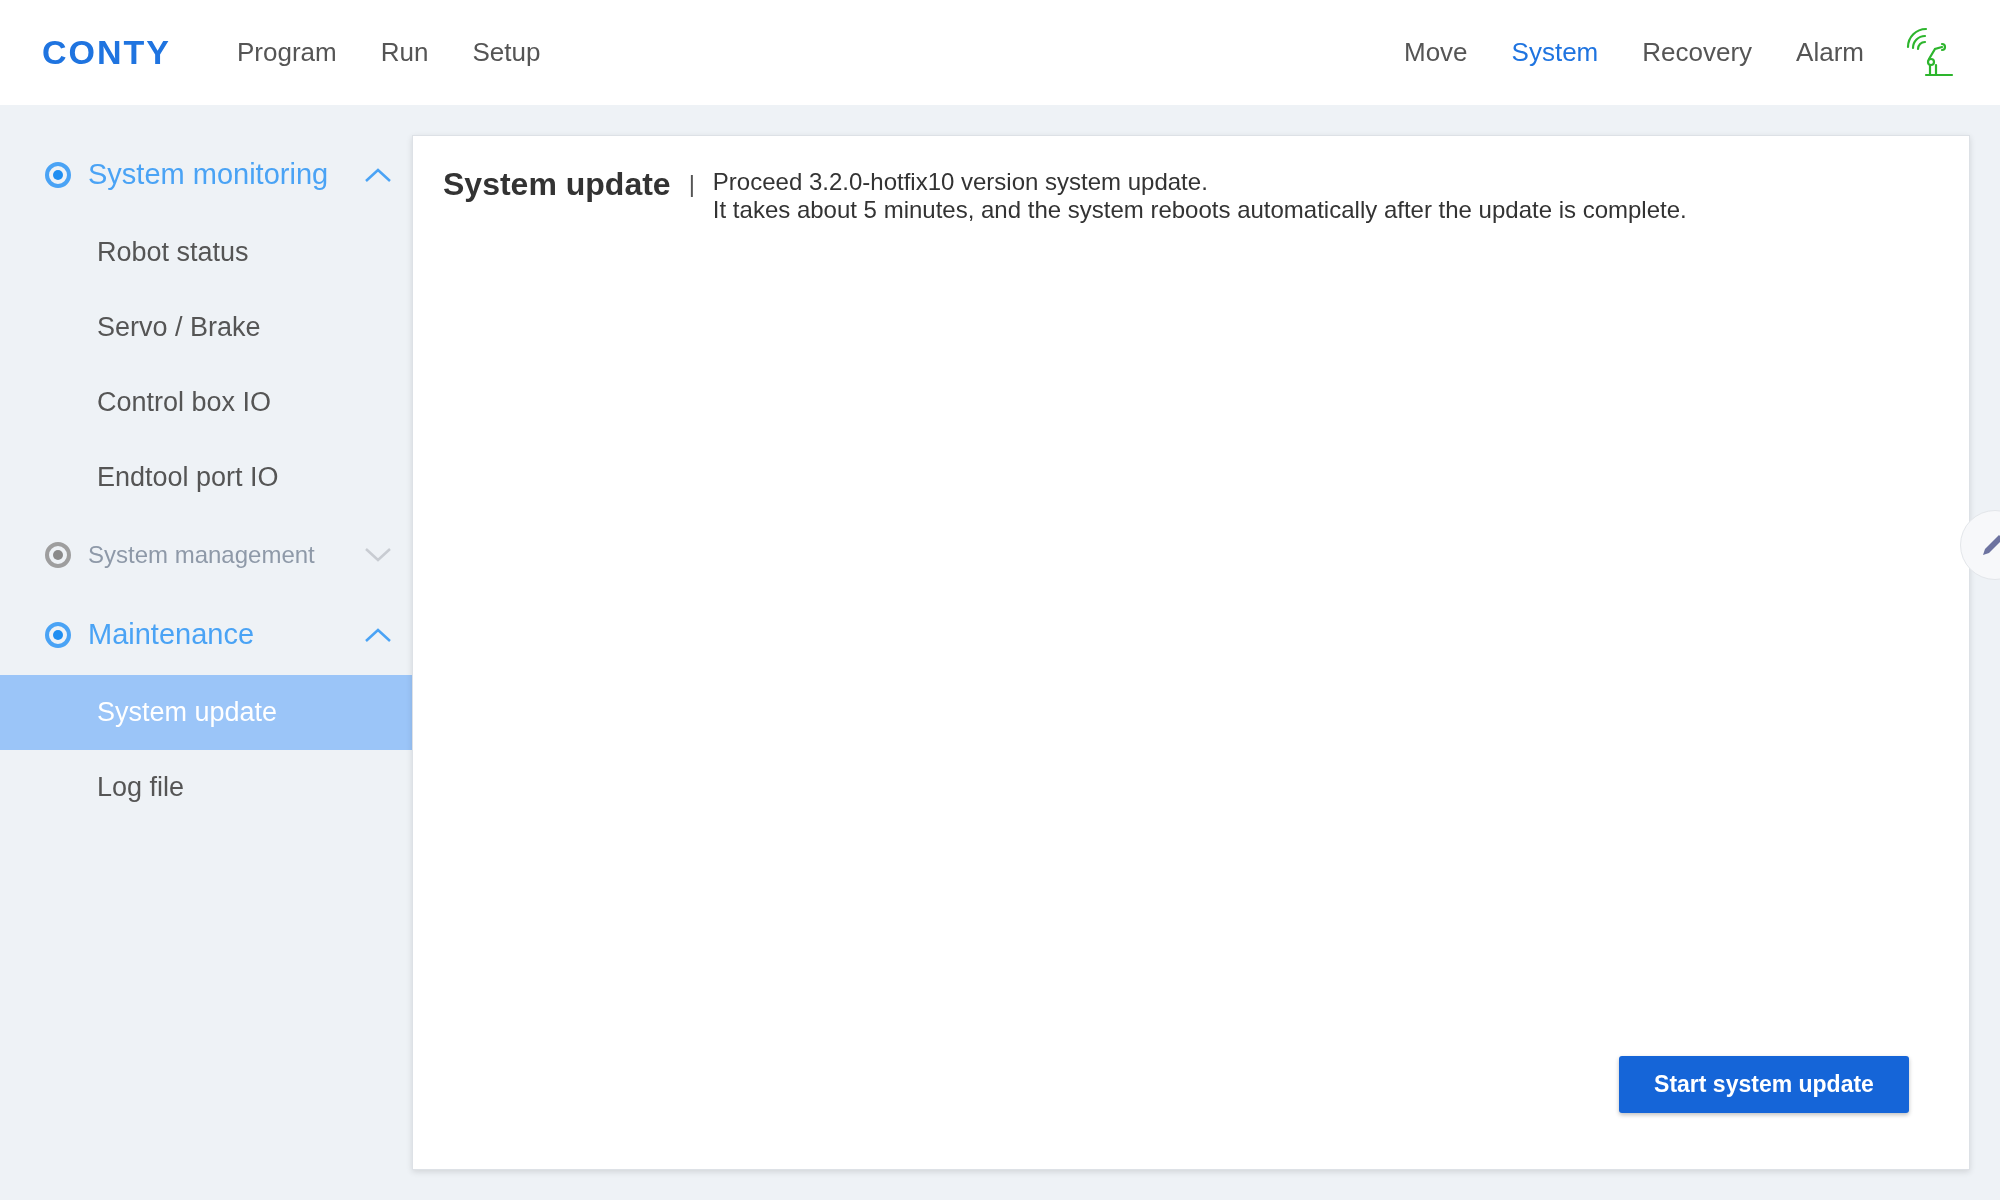  I want to click on sidebar-item: Log file, so click(206, 787).